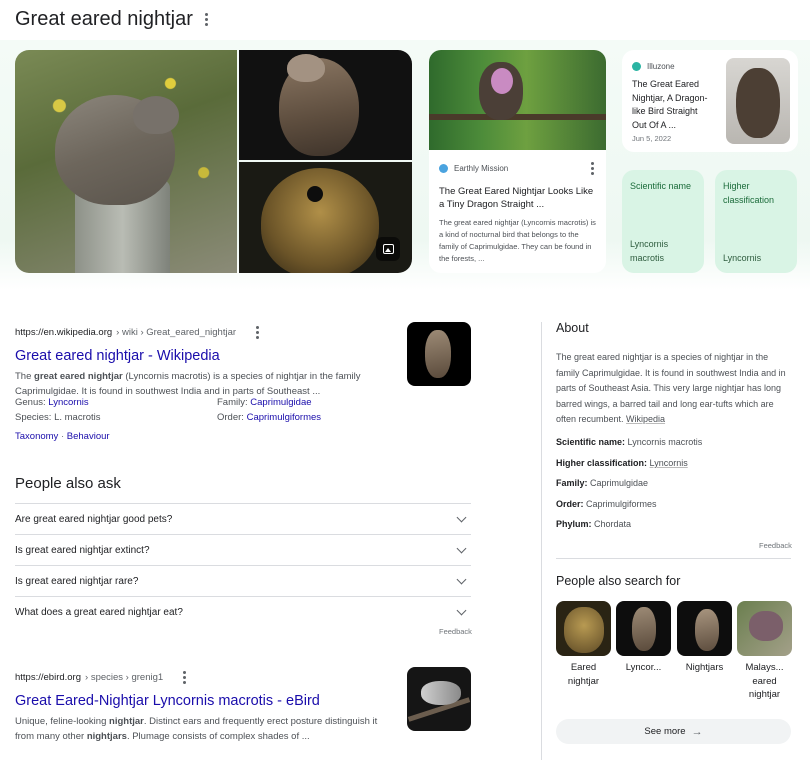  I want to click on people-also-ask-heading: People also ask, so click(68, 483).